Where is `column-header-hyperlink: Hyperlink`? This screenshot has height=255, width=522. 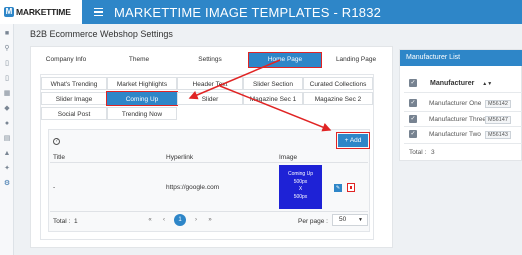
column-header-hyperlink: Hyperlink is located at coordinates (179, 157).